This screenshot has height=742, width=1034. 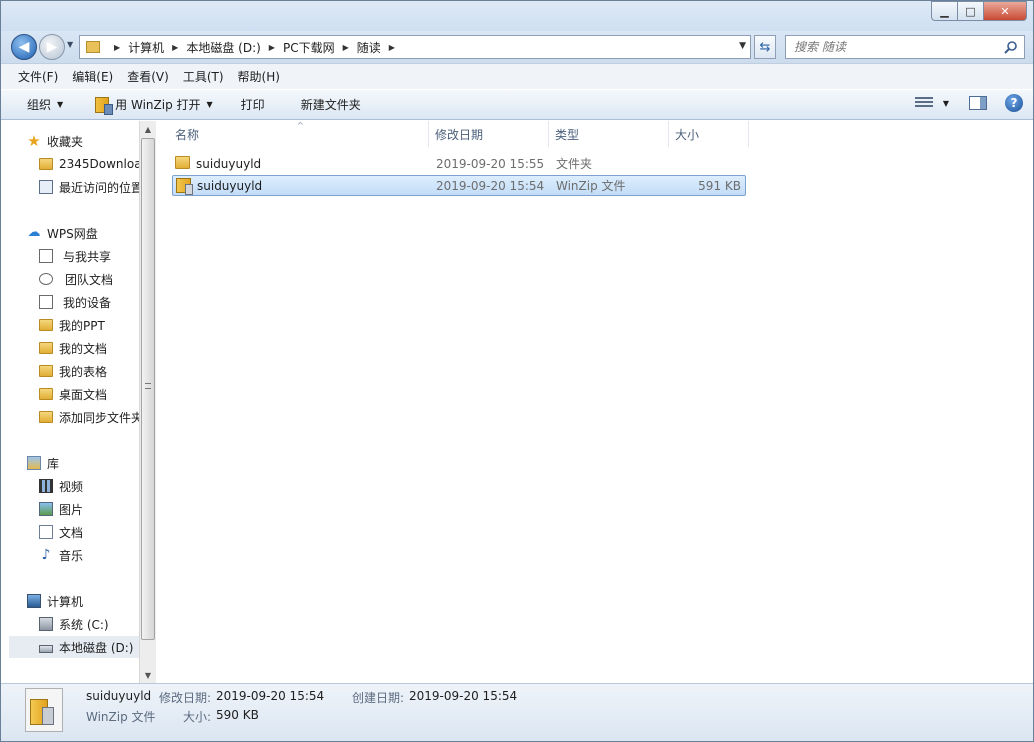 I want to click on maximize-button: □, so click(x=970, y=11).